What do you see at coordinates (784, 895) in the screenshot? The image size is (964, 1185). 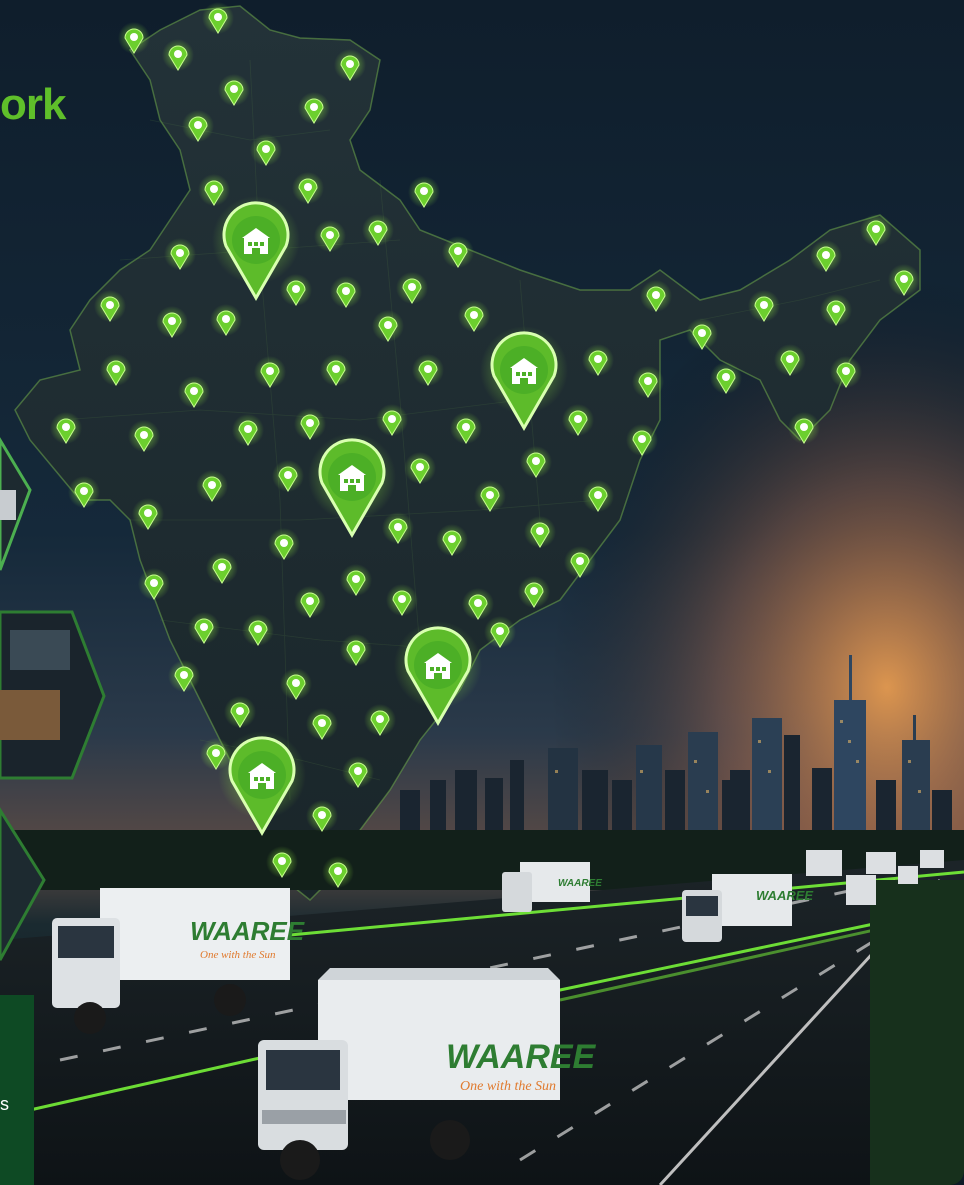 I see `truck-logo-right: WAAREE` at bounding box center [784, 895].